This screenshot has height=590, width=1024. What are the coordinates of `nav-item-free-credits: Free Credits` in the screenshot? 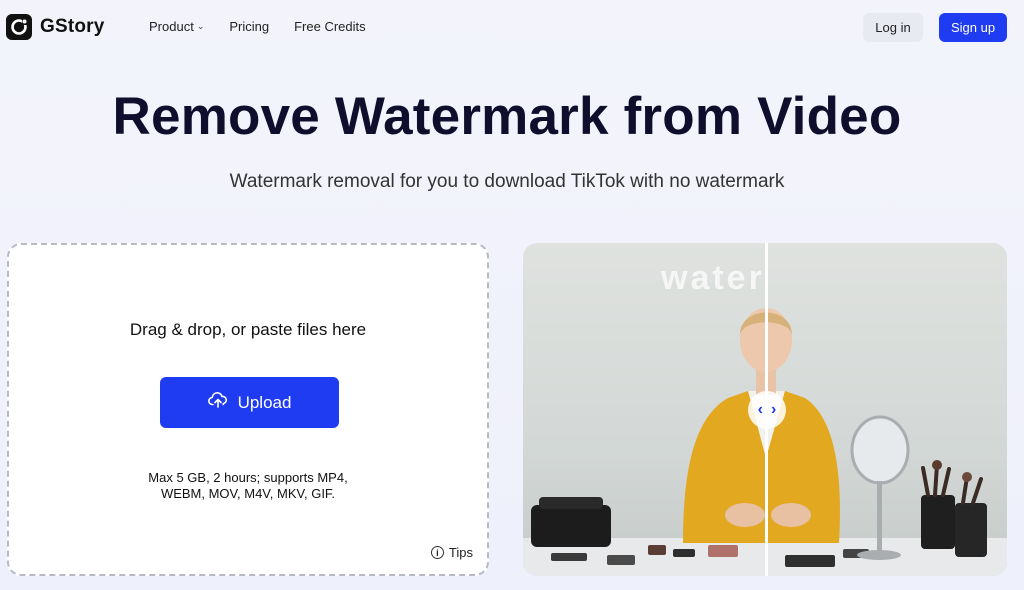 It's located at (330, 26).